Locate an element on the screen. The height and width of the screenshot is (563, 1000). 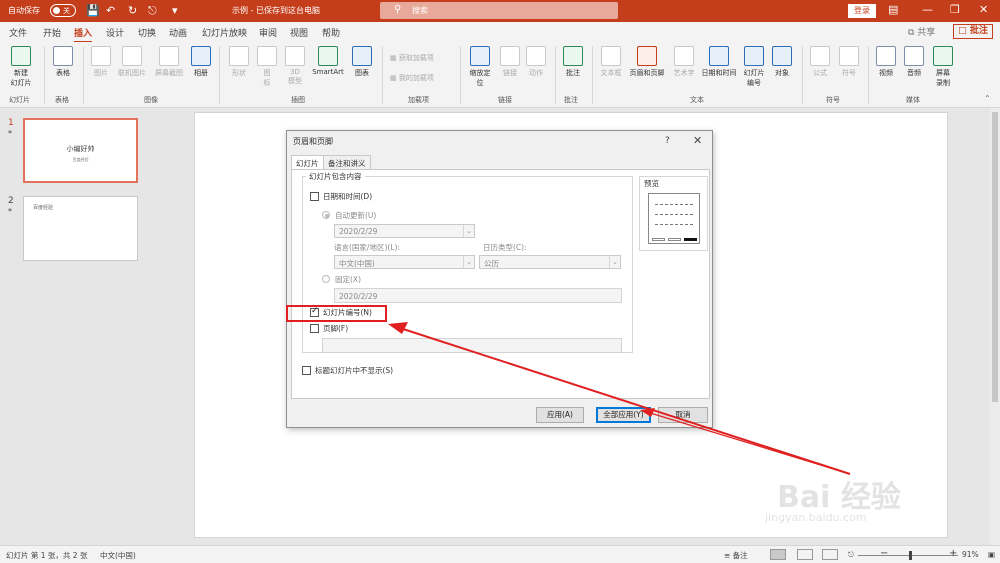
symbol-button: 符号 is located at coordinates (849, 61).